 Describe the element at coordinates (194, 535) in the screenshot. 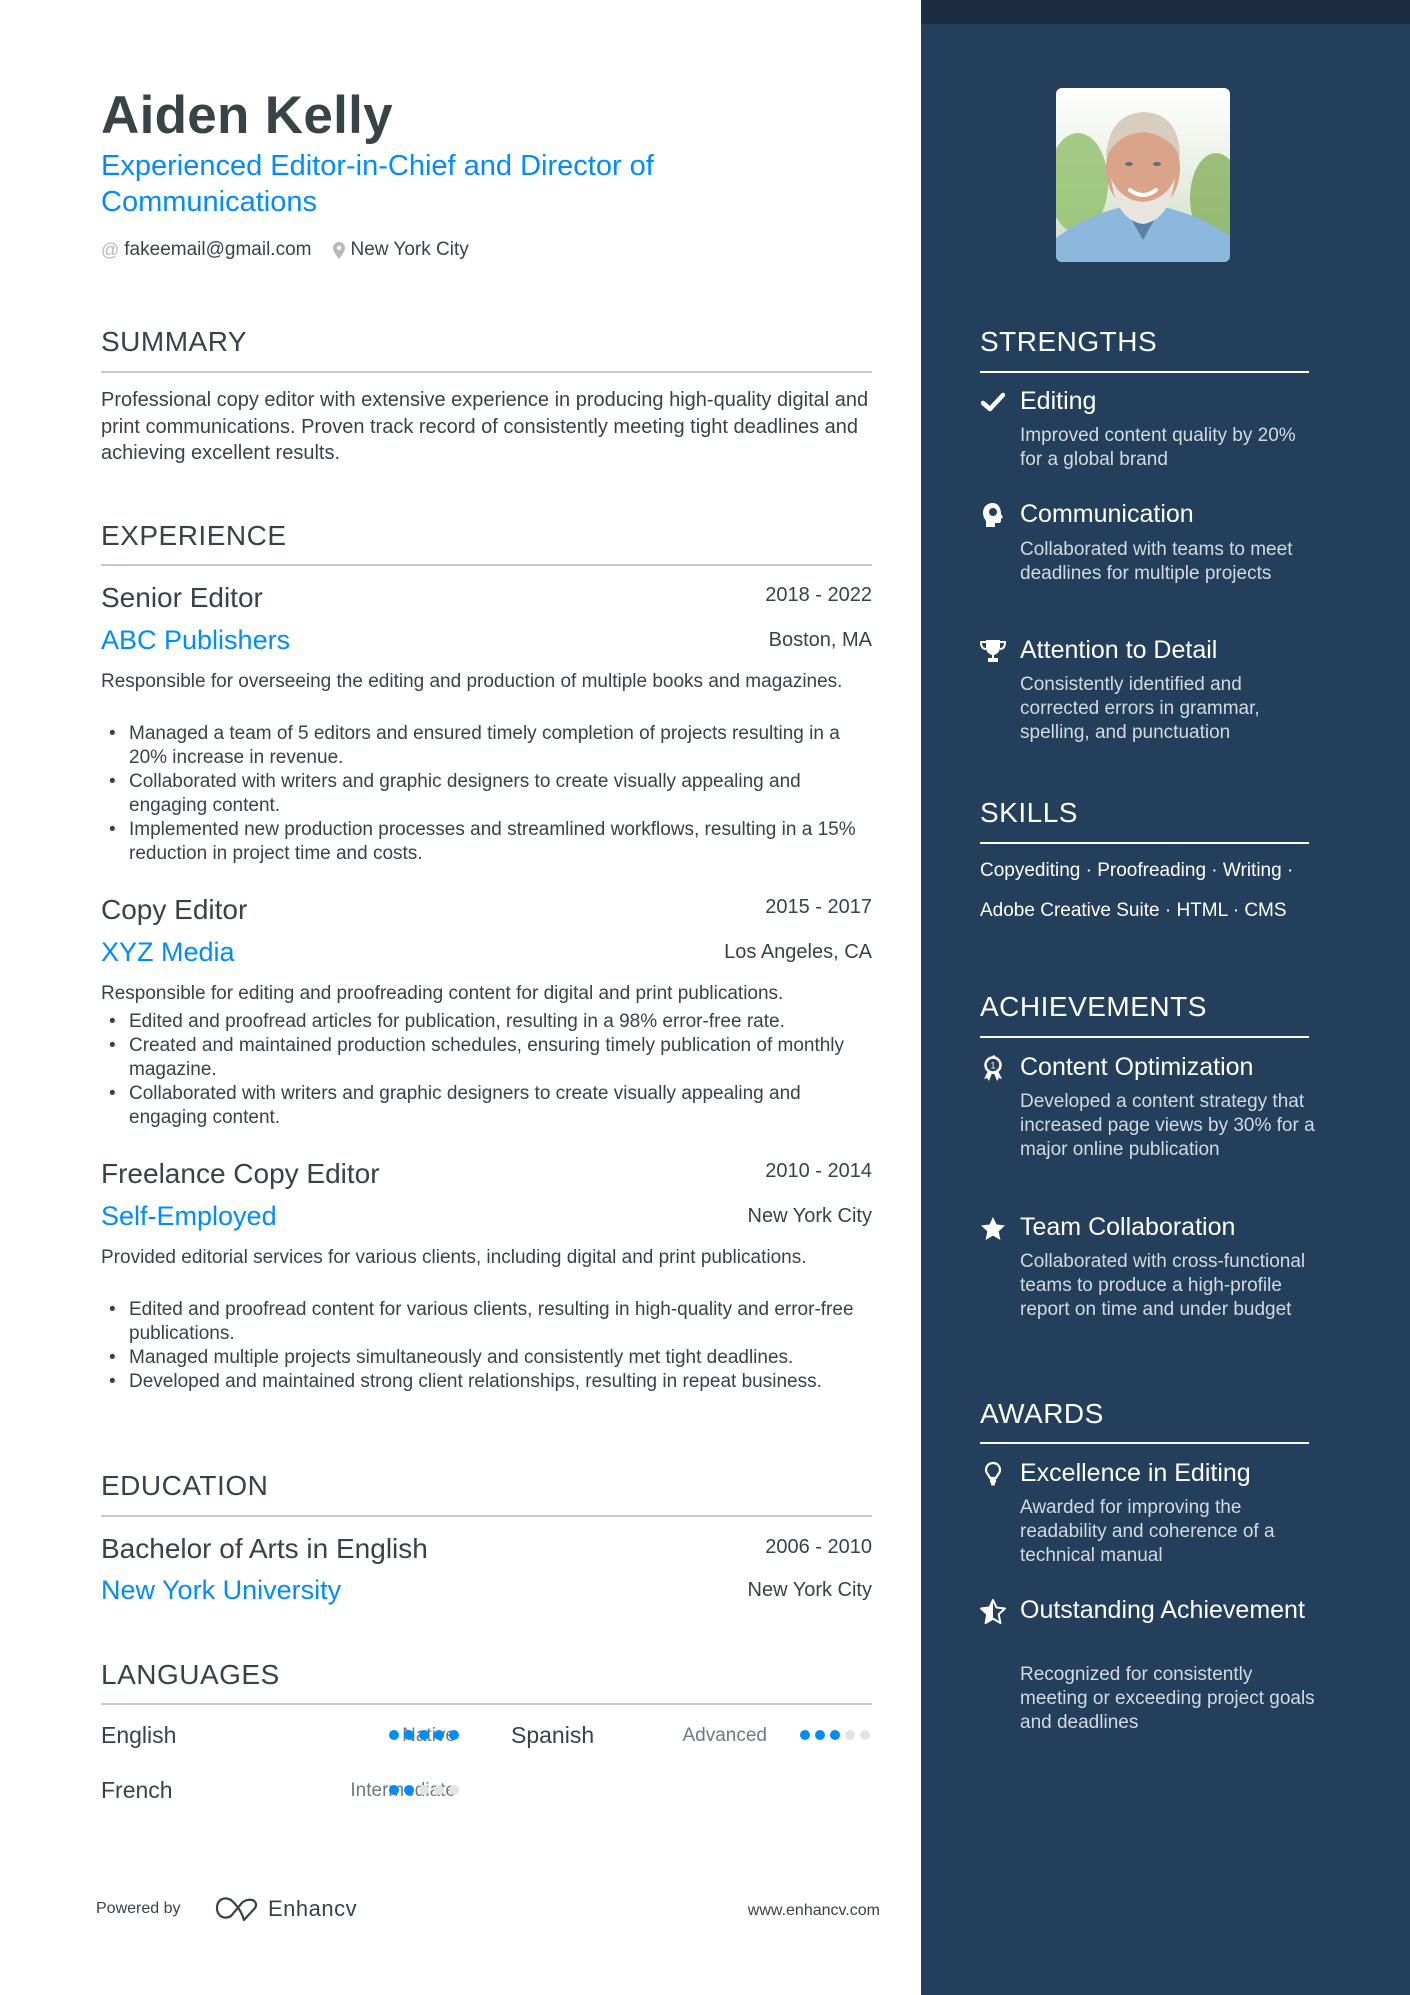

I see `experience-heading: EXPERIENCE` at that location.